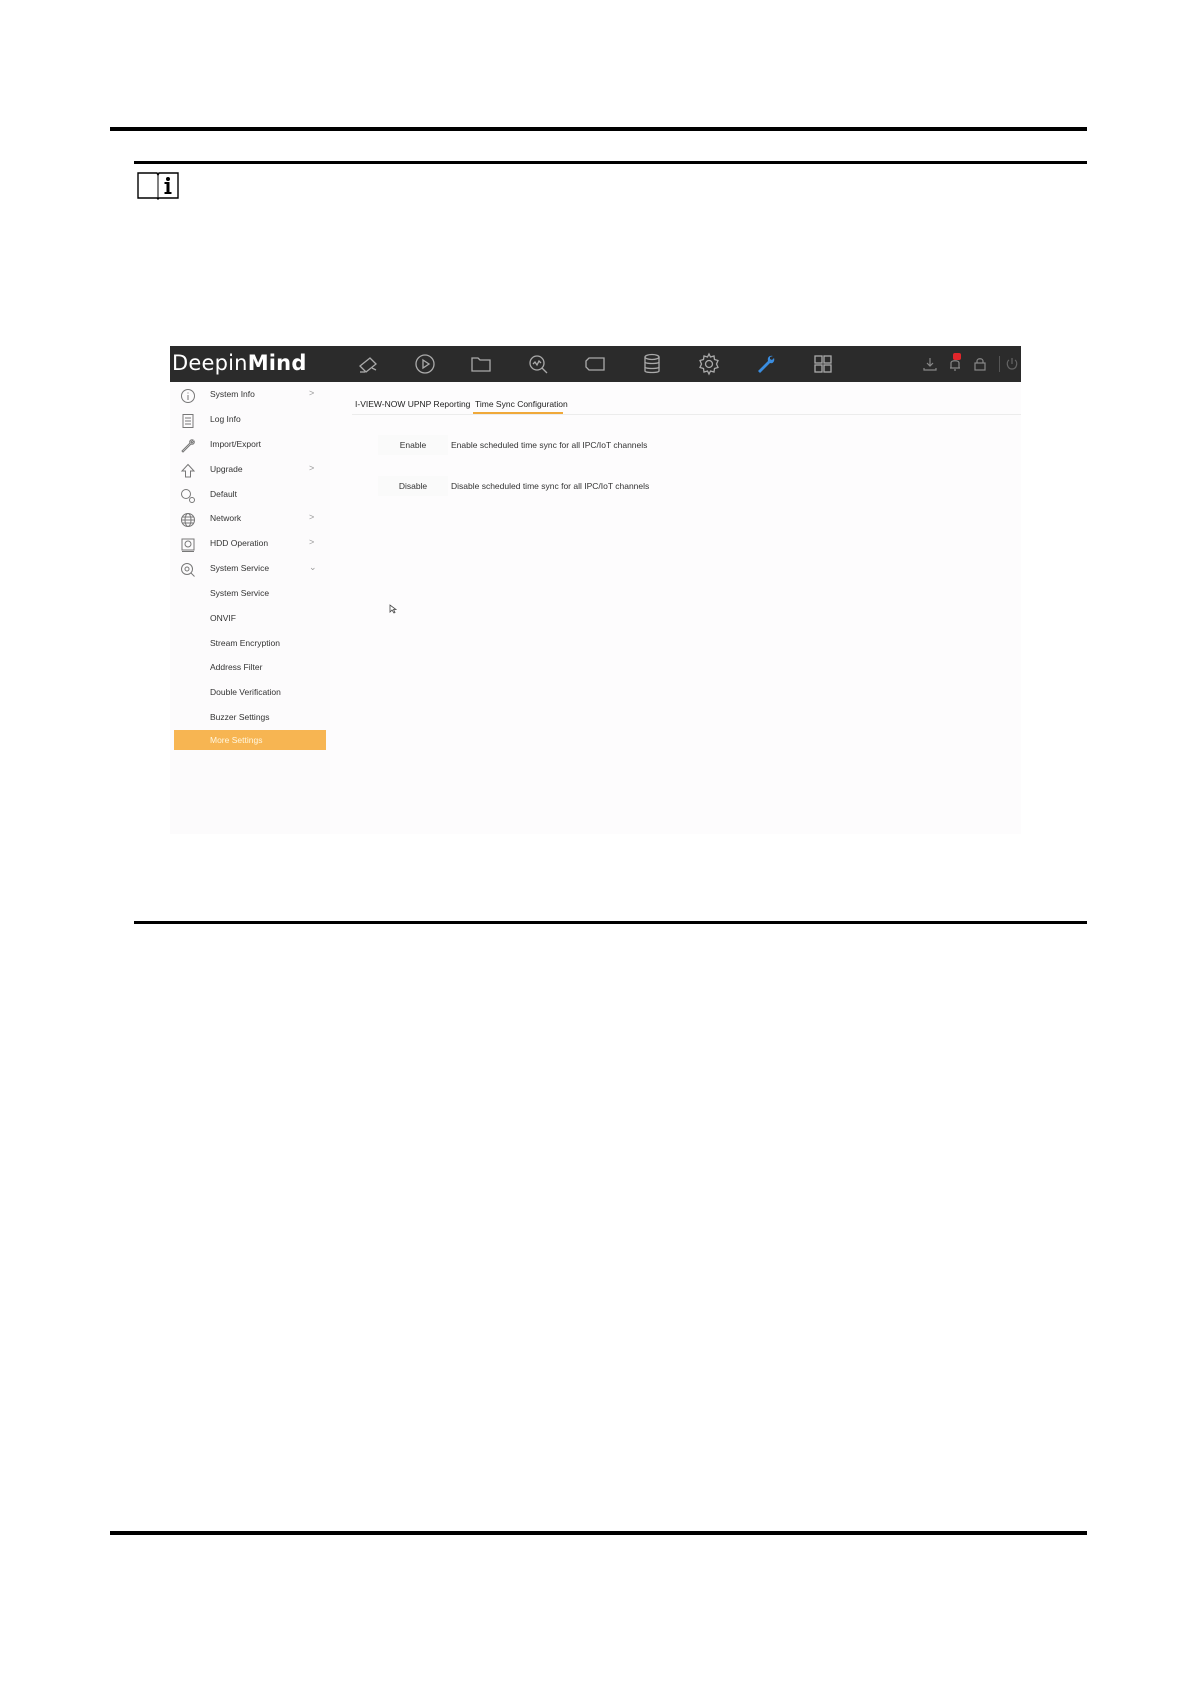 Image resolution: width=1191 pixels, height=1684 pixels. I want to click on note-book-icon, so click(158, 185).